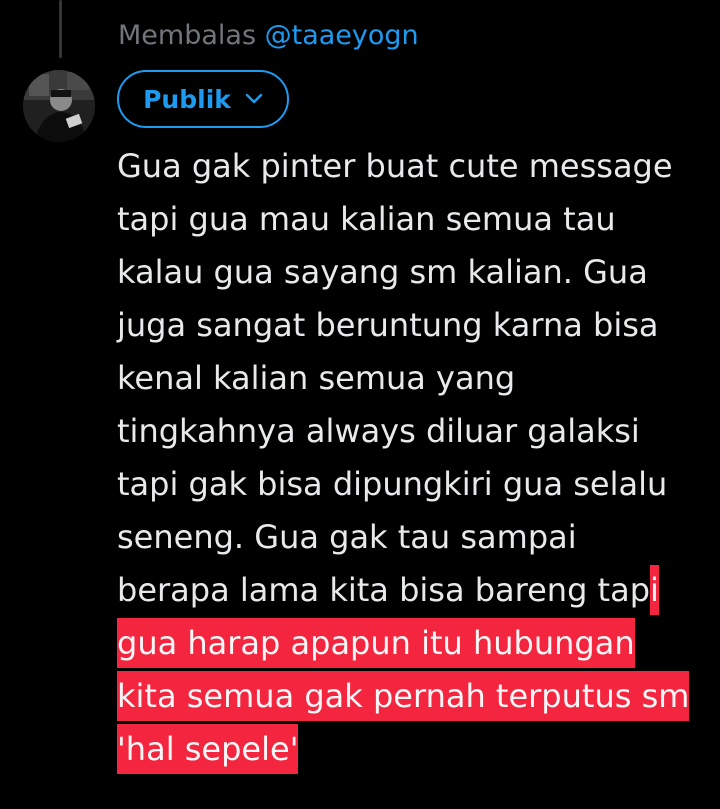 This screenshot has height=809, width=720. What do you see at coordinates (254, 98) in the screenshot?
I see `chevron-down-icon` at bounding box center [254, 98].